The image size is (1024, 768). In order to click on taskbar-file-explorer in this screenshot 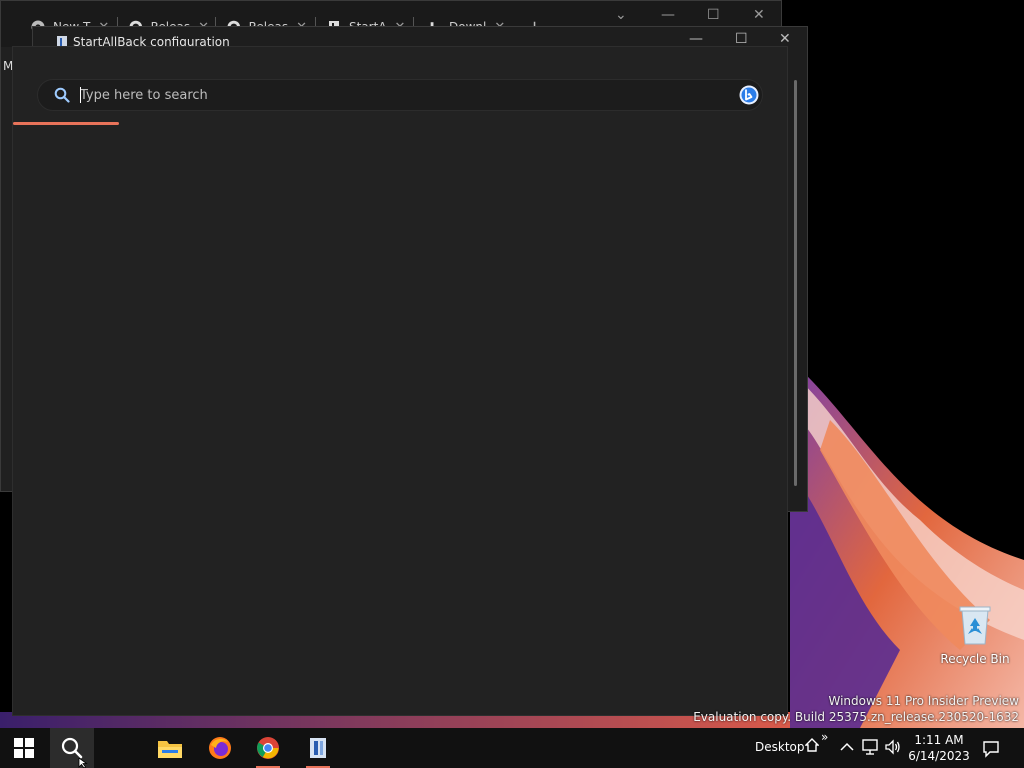, I will do `click(170, 748)`.